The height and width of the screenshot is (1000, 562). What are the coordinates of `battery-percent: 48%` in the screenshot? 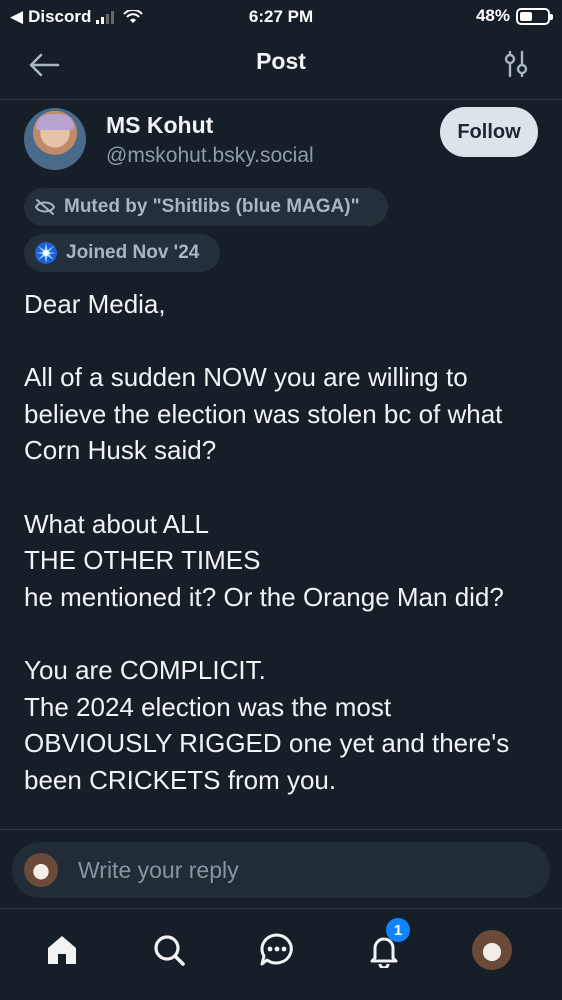 It's located at (492, 15).